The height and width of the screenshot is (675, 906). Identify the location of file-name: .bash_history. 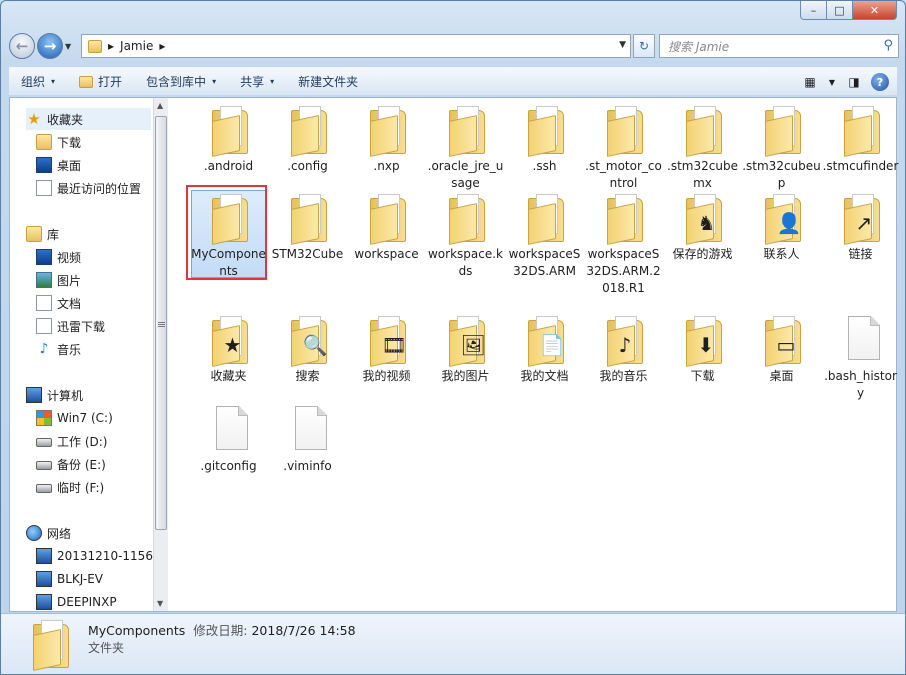
(860, 384).